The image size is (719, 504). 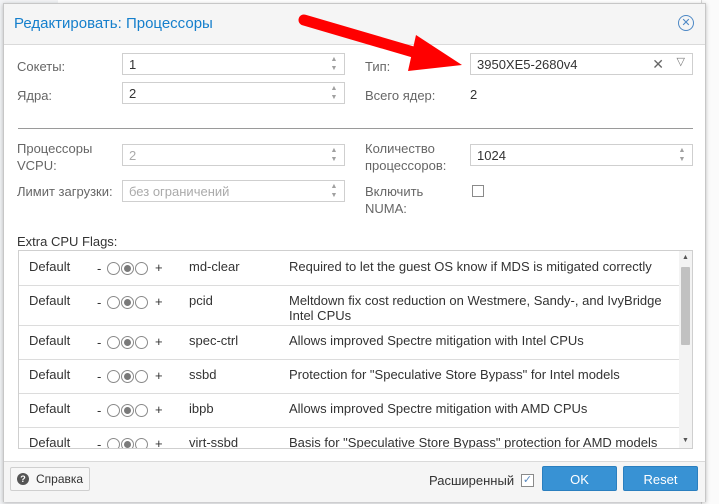 I want to click on flag-name: spec-ctrl, so click(x=214, y=340).